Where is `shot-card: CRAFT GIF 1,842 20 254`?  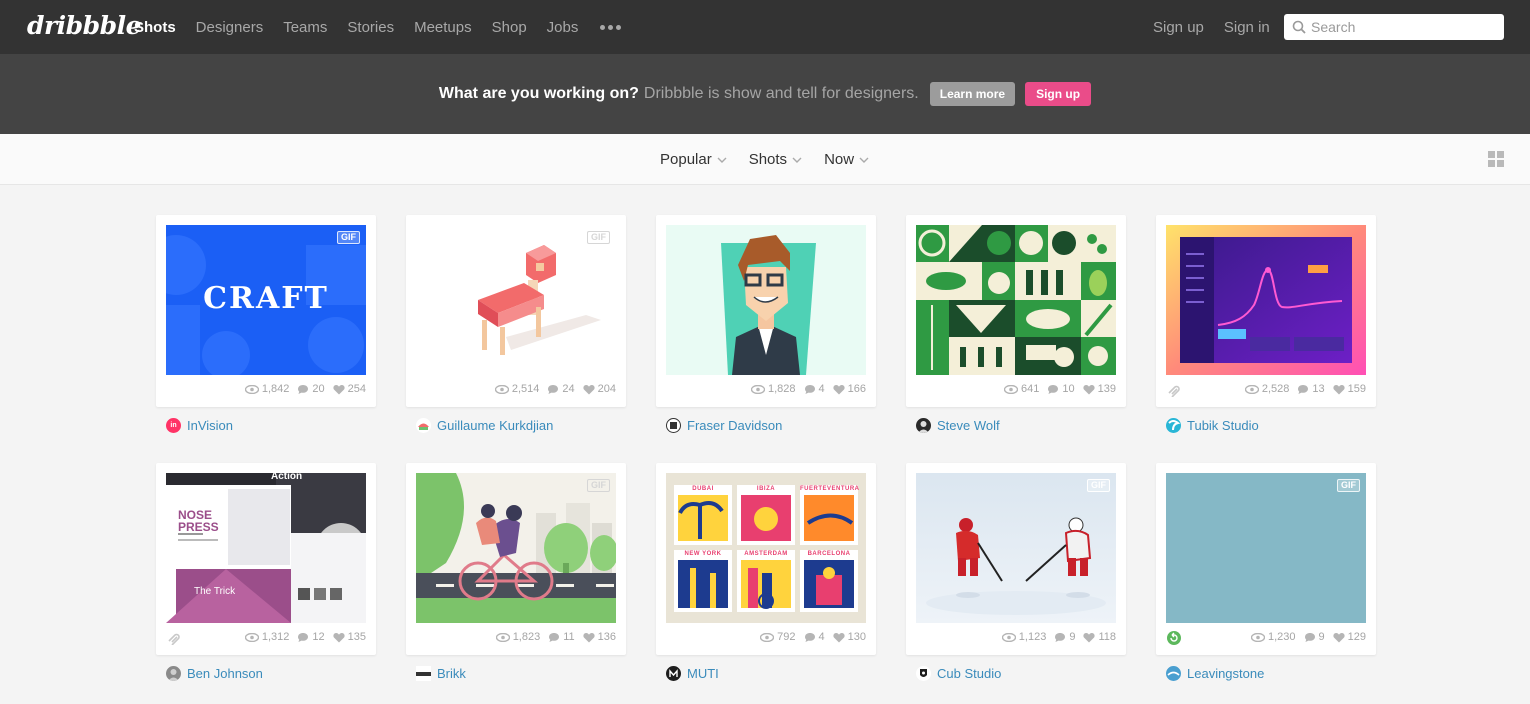
shot-card: CRAFT GIF 1,842 20 254 is located at coordinates (266, 311).